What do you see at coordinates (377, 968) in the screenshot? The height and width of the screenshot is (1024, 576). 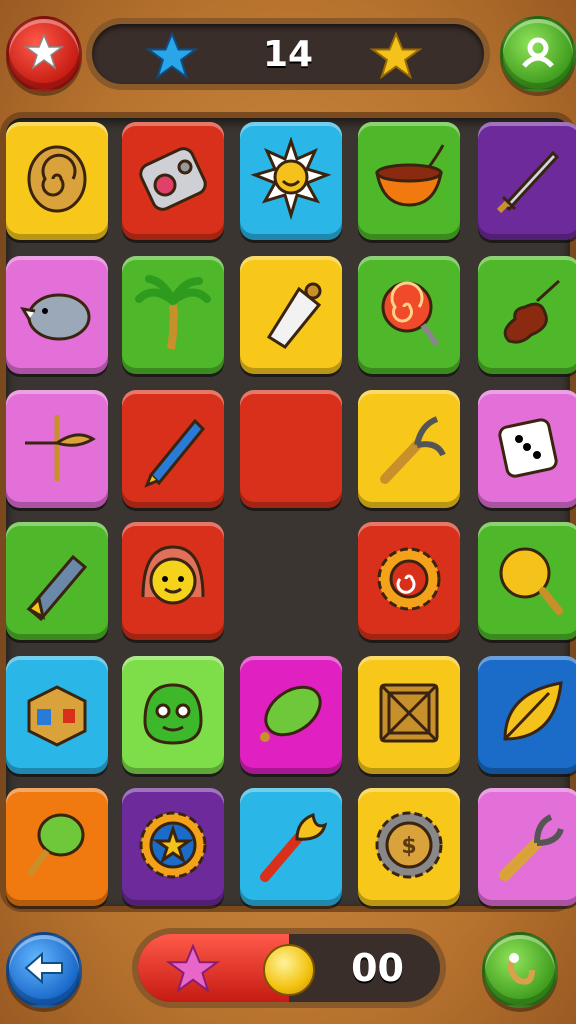 I see `bottom-count: 00` at bounding box center [377, 968].